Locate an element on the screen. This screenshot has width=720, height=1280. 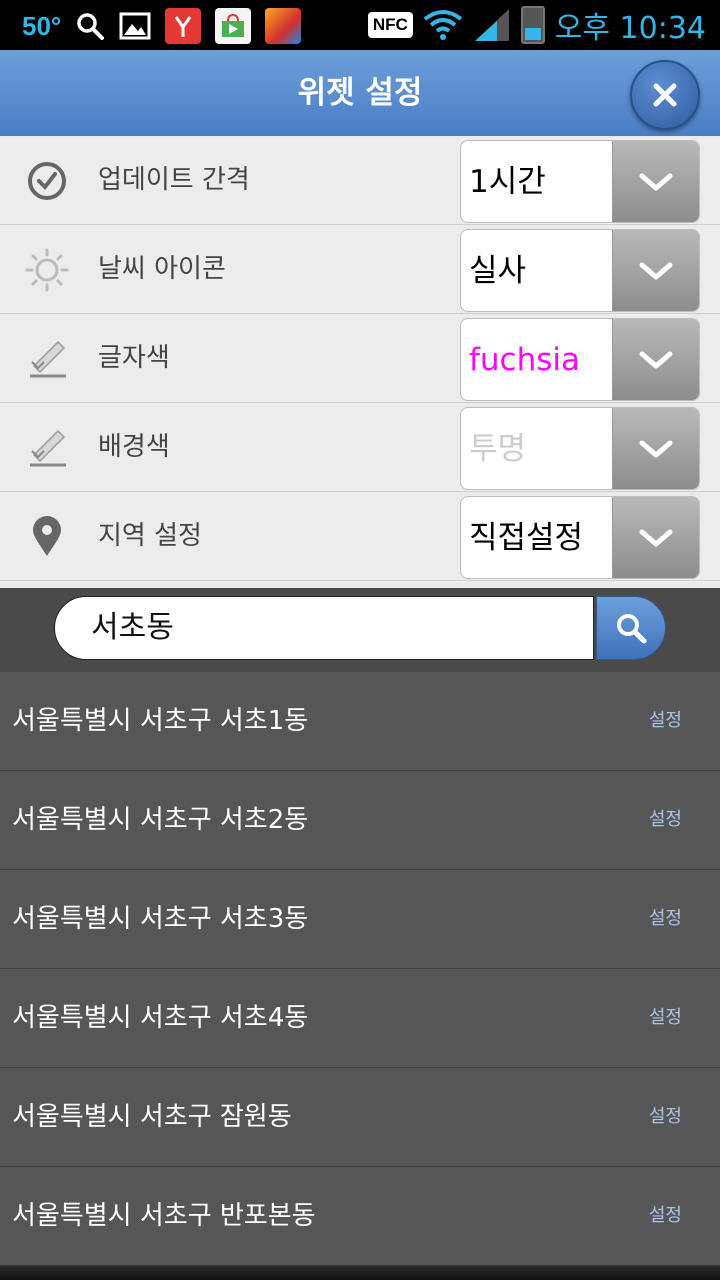
result-name: 서울특별시 서초구 서초1동 is located at coordinates (160, 721).